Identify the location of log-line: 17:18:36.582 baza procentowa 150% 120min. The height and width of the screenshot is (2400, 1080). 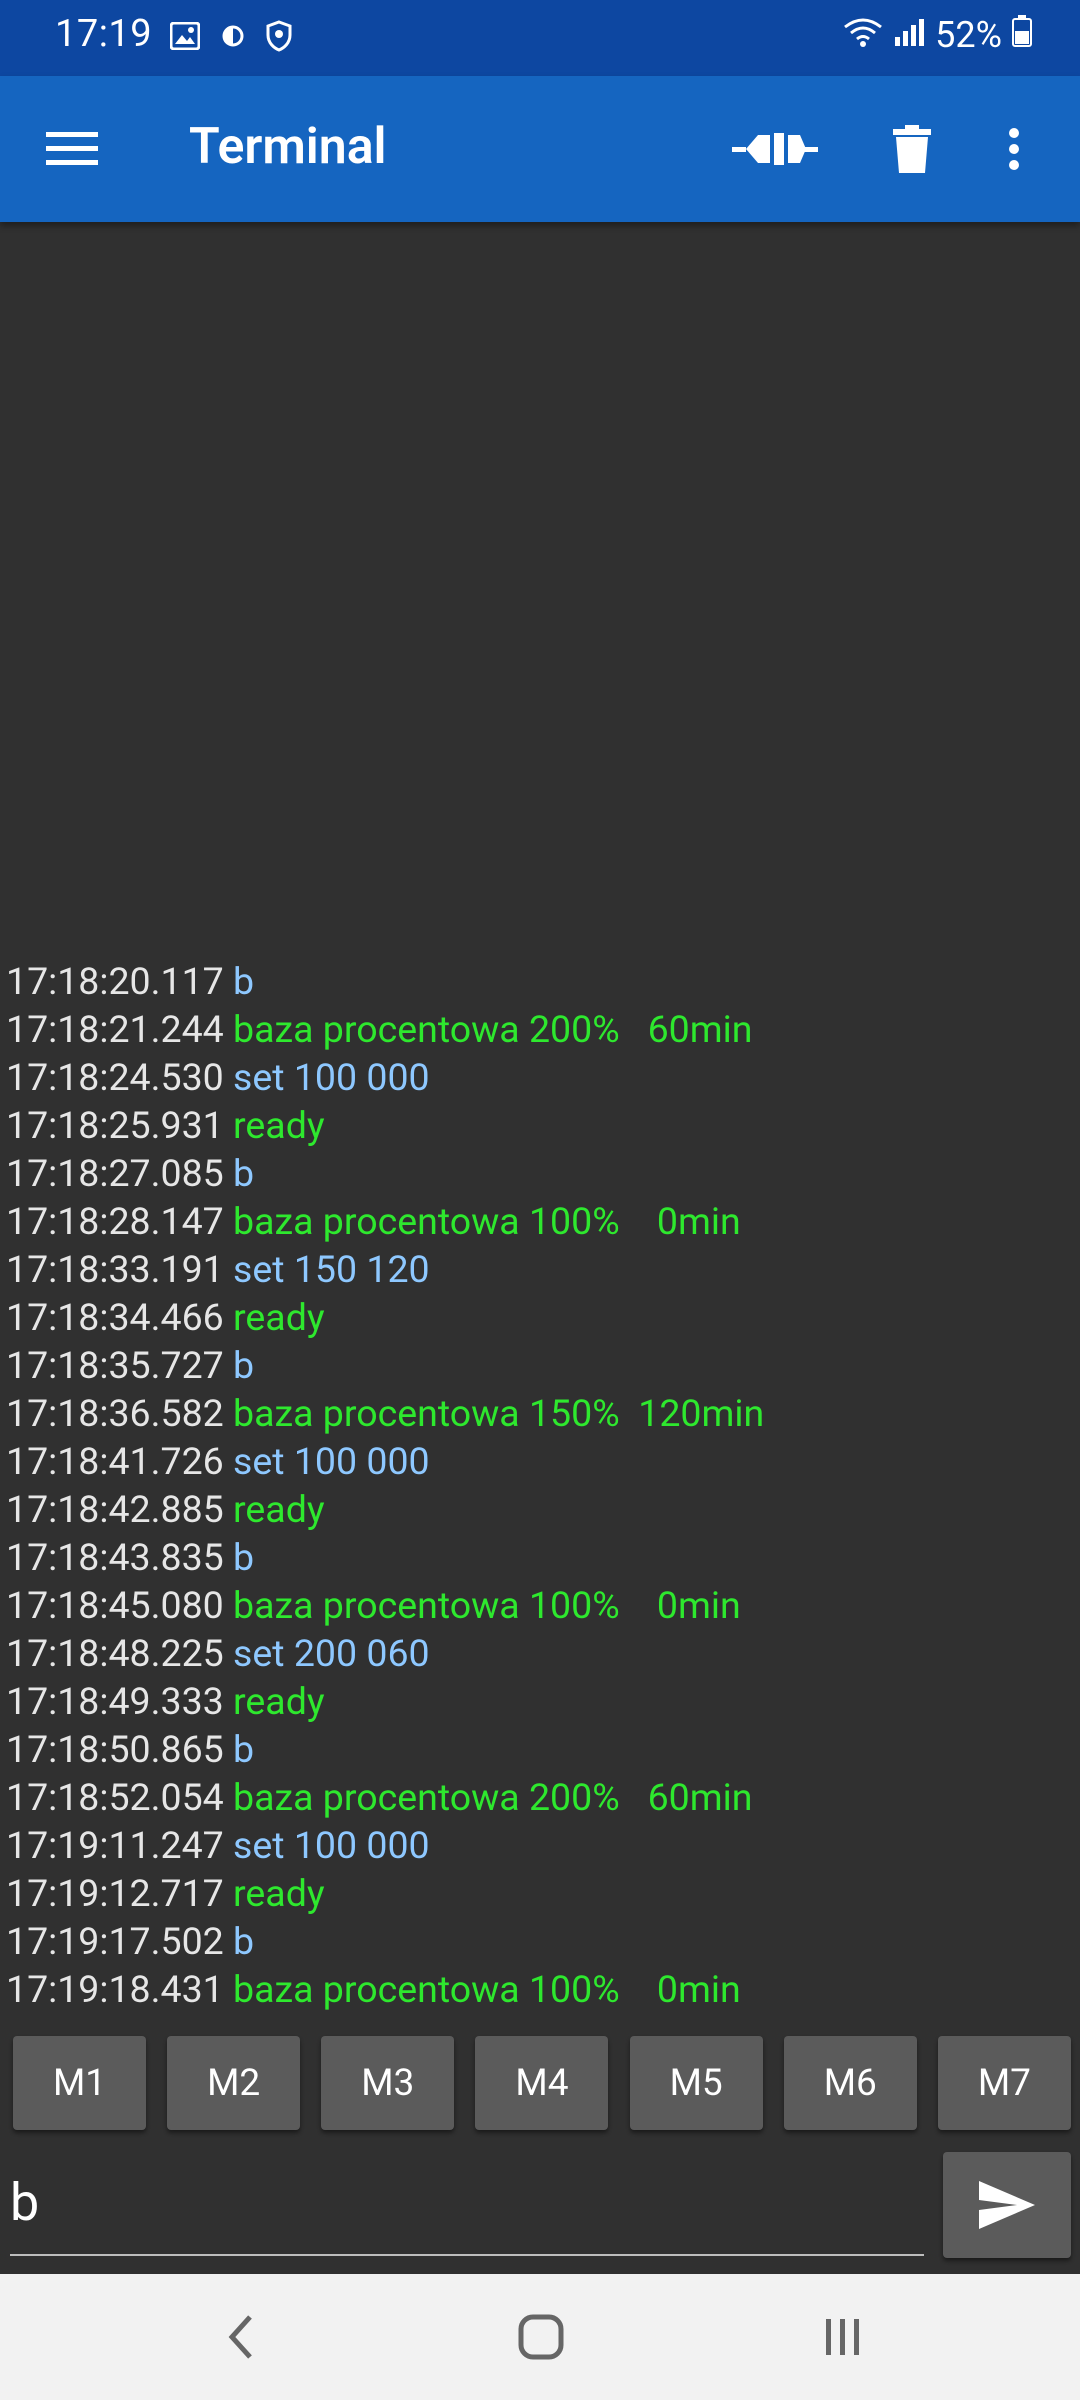
(541, 1414).